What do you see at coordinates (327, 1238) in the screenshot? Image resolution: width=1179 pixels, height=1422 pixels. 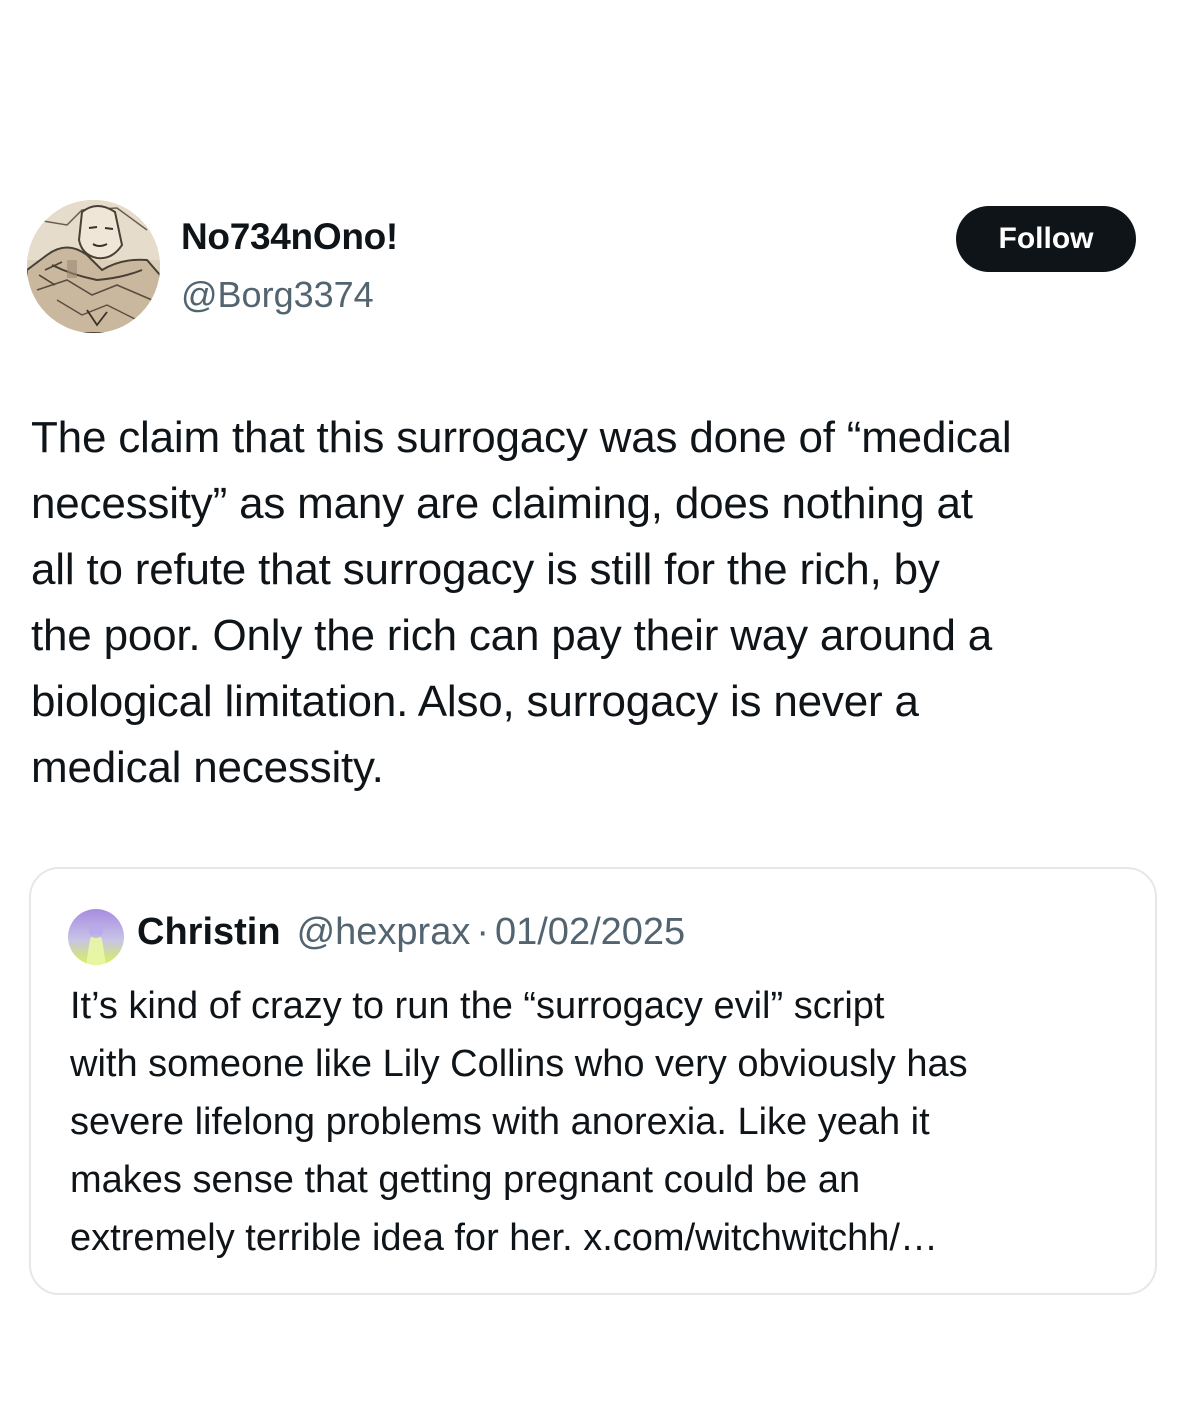 I see `quote-text-line: extremely terrible idea for her.` at bounding box center [327, 1238].